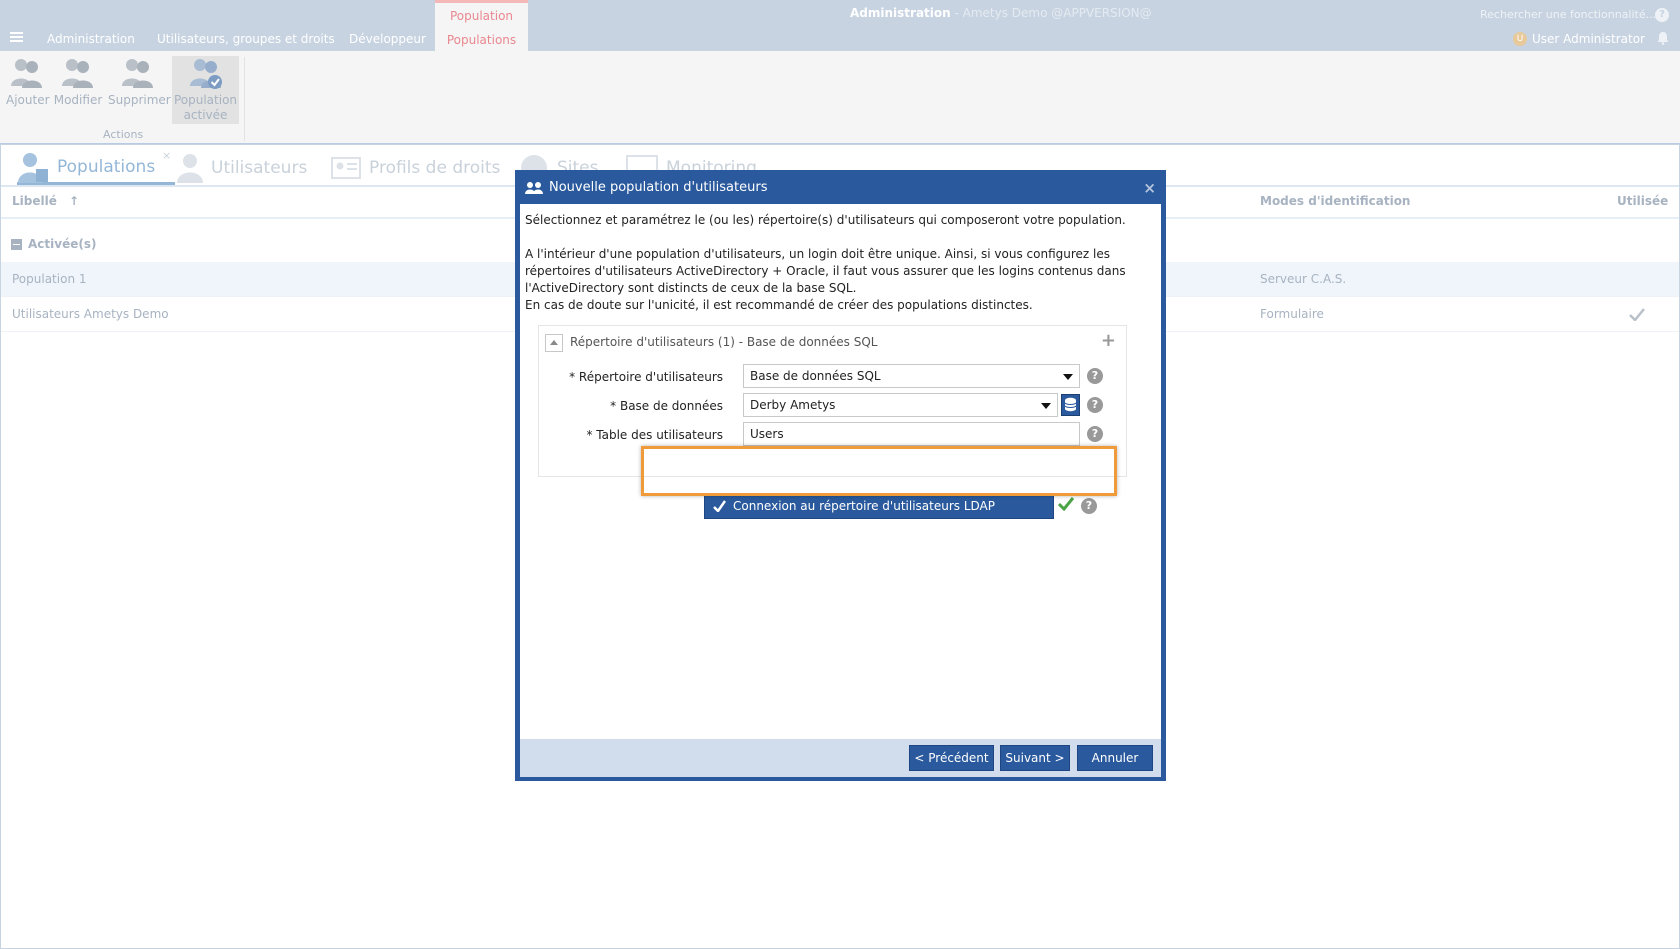 Image resolution: width=1680 pixels, height=949 pixels. I want to click on edit-population-button: Modifier, so click(78, 82).